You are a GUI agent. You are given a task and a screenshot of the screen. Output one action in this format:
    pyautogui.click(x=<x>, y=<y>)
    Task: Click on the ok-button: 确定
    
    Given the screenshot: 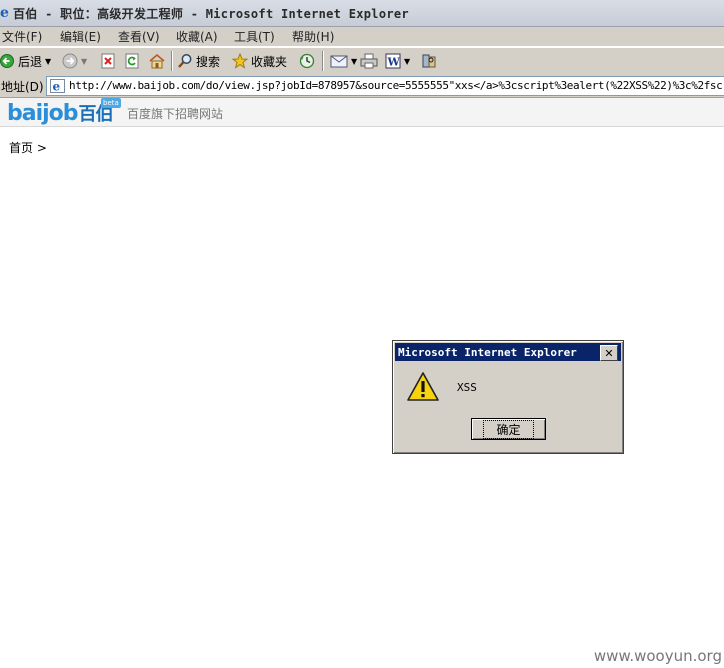 What is the action you would take?
    pyautogui.click(x=508, y=429)
    